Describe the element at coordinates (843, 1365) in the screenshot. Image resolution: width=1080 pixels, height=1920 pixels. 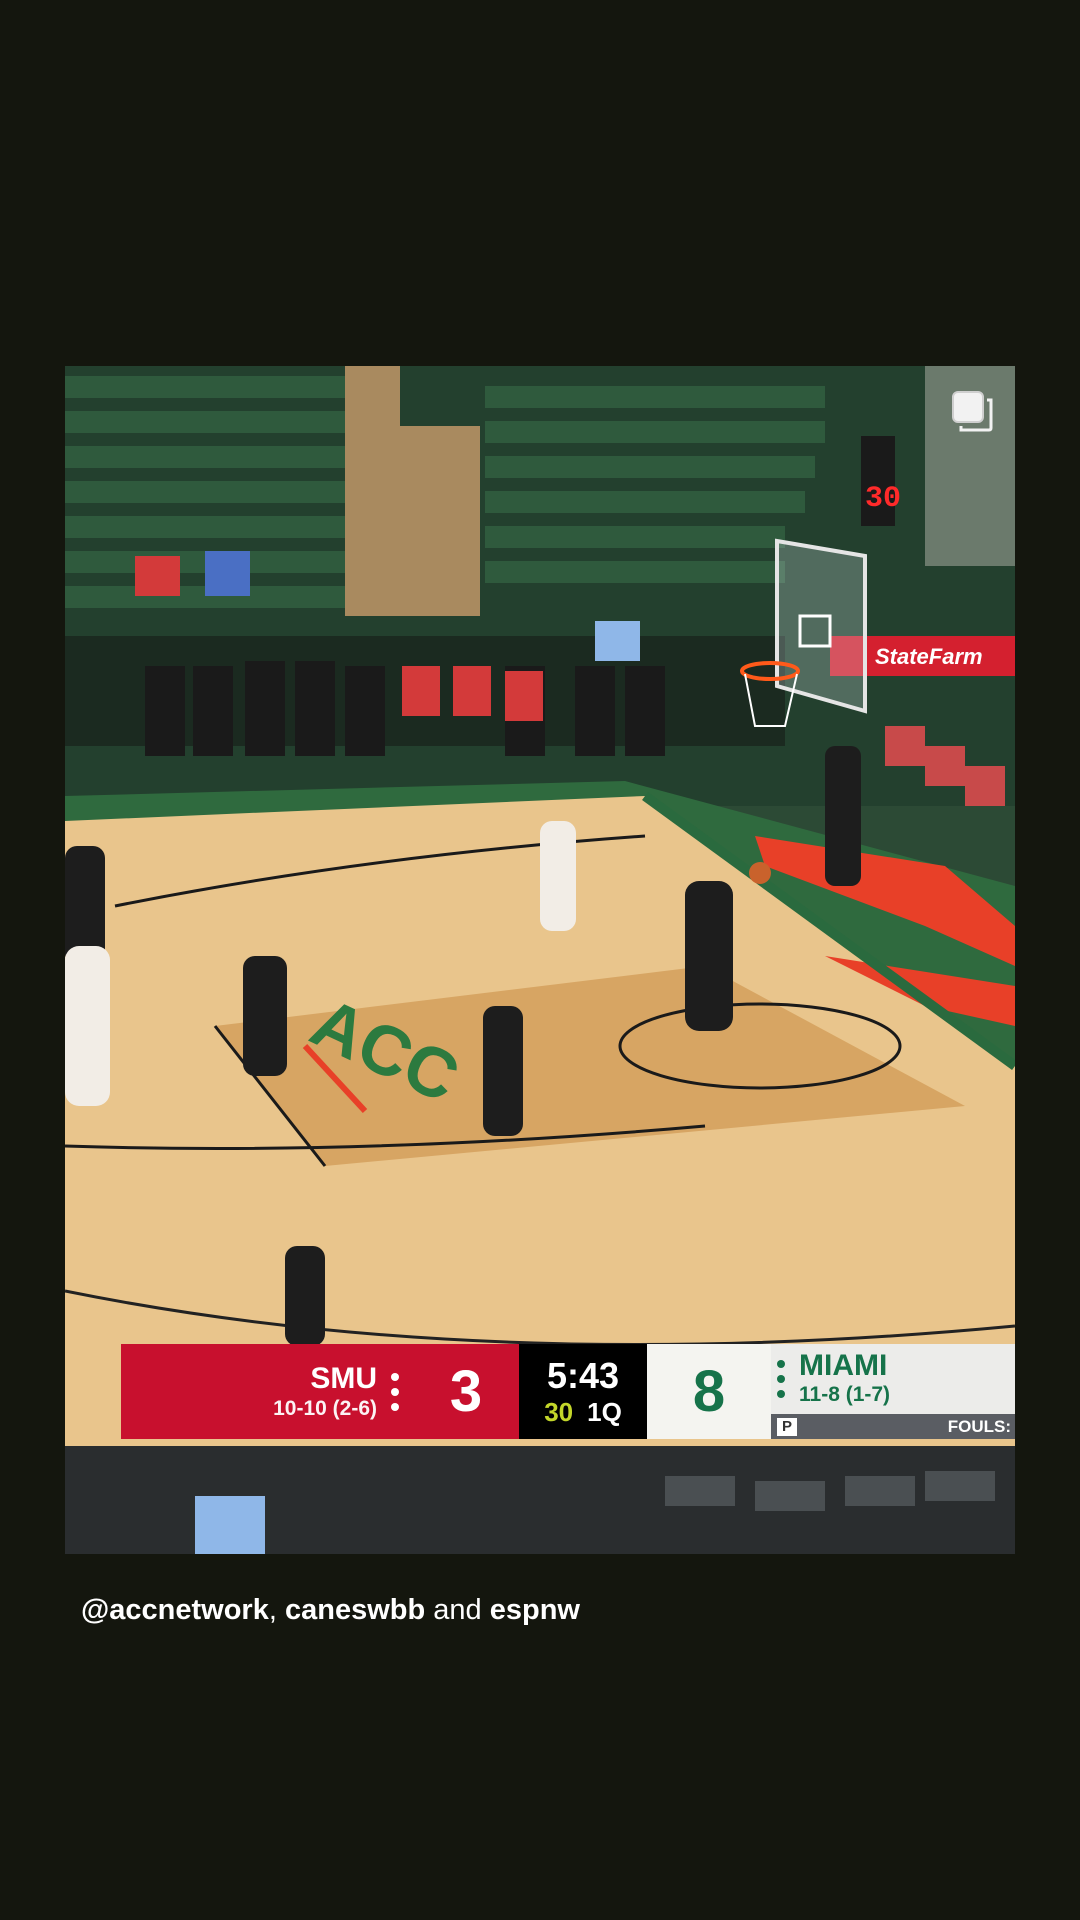
I see `home-team-name: MIAMI` at that location.